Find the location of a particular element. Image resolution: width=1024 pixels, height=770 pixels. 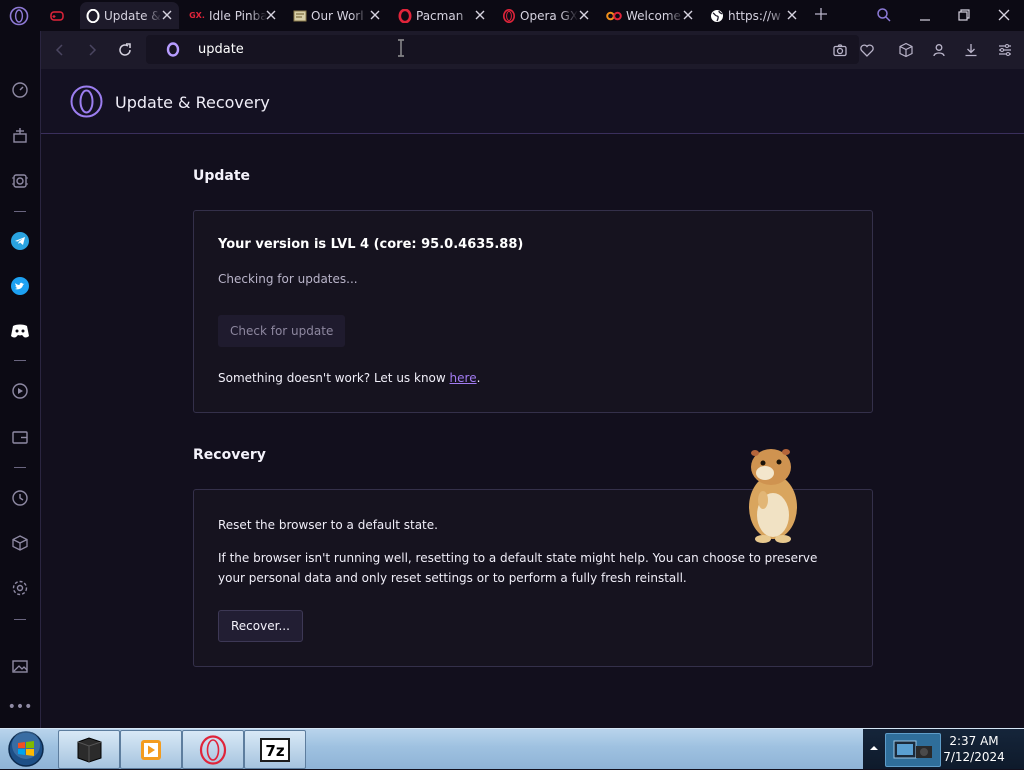

reset-title: Reset the browser to a default state. is located at coordinates (328, 525).